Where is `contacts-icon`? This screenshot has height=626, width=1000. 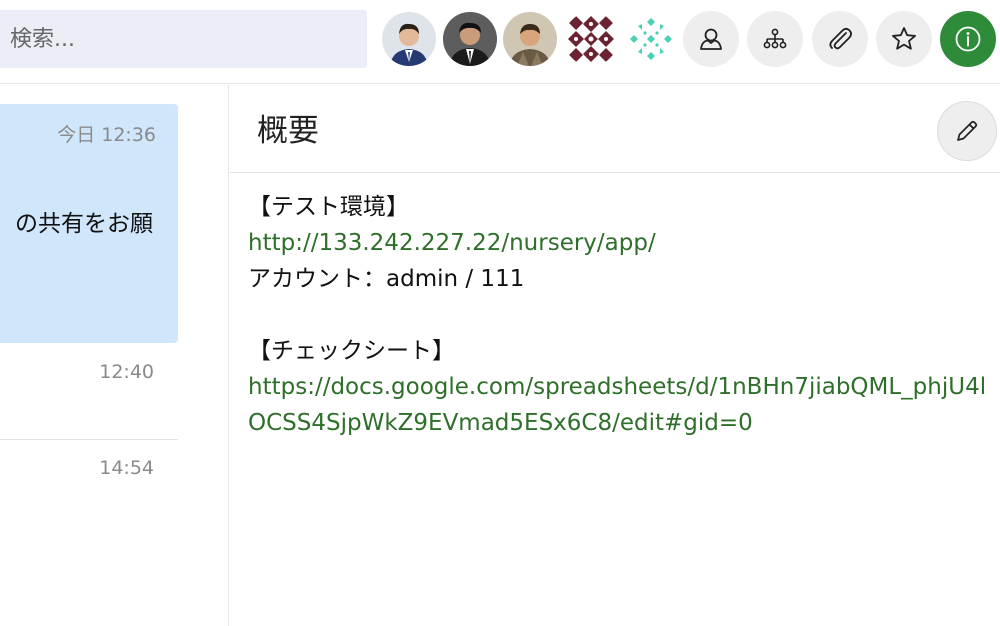 contacts-icon is located at coordinates (711, 39).